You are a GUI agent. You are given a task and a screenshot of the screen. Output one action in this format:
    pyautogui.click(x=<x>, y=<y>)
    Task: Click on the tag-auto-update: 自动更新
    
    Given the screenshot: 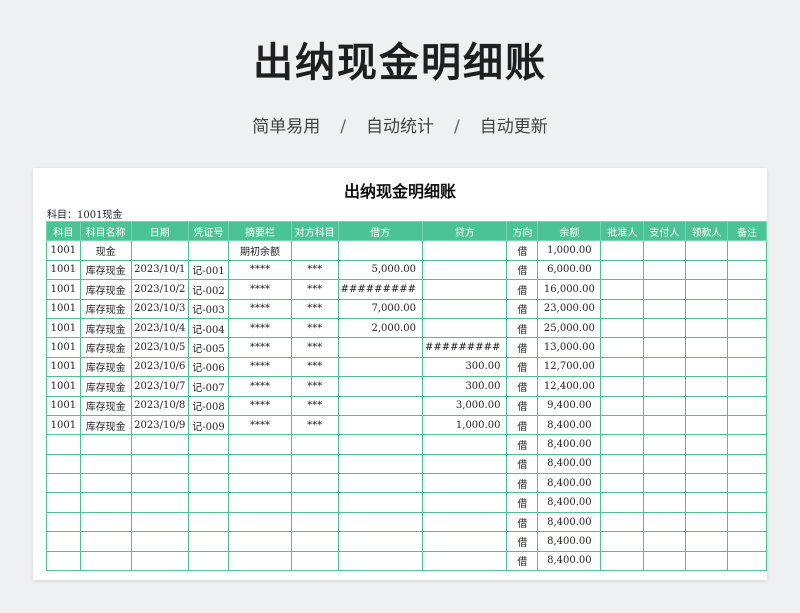 What is the action you would take?
    pyautogui.click(x=513, y=127)
    